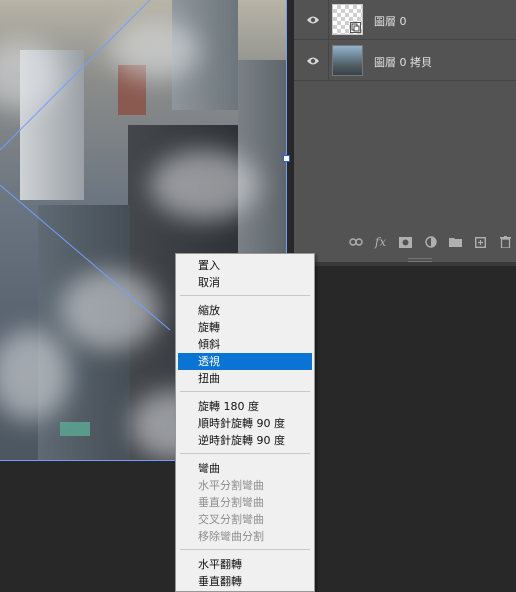 This screenshot has height=592, width=516. Describe the element at coordinates (231, 485) in the screenshot. I see `menu-item-split-warp-horizontal: 水平分割彎曲` at that location.